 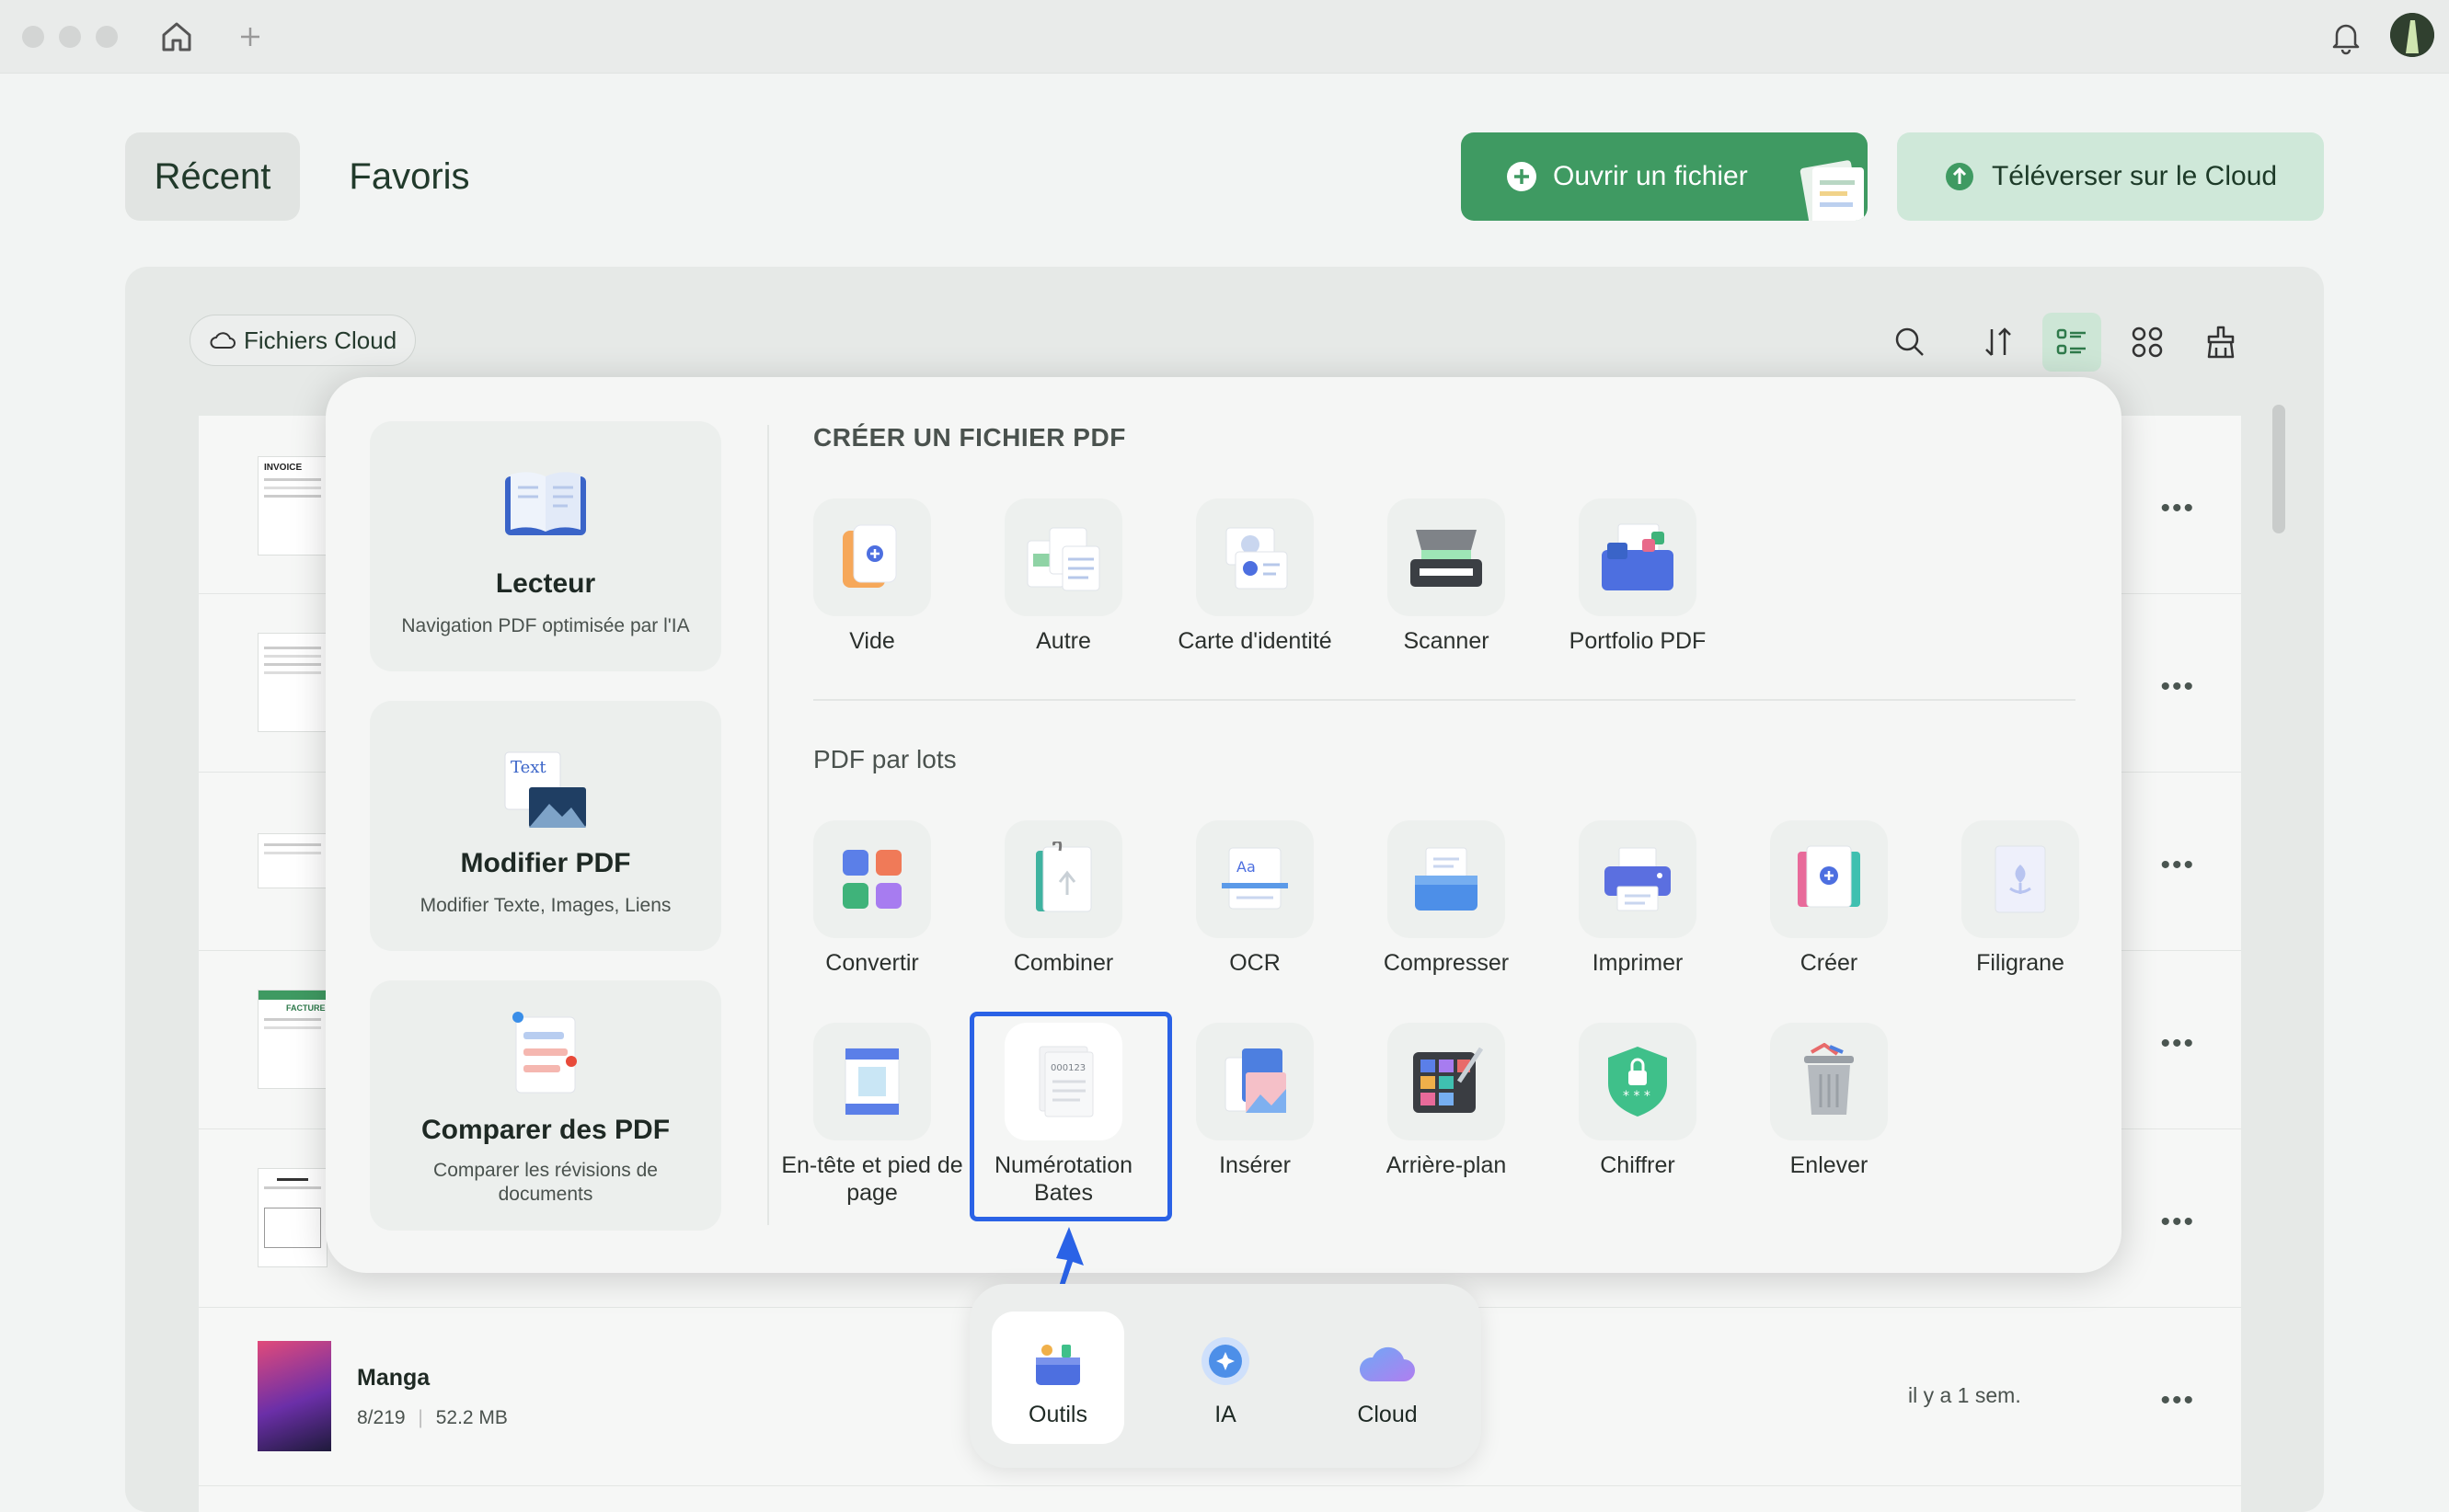 What do you see at coordinates (1446, 1081) in the screenshot?
I see `background-palette-icon` at bounding box center [1446, 1081].